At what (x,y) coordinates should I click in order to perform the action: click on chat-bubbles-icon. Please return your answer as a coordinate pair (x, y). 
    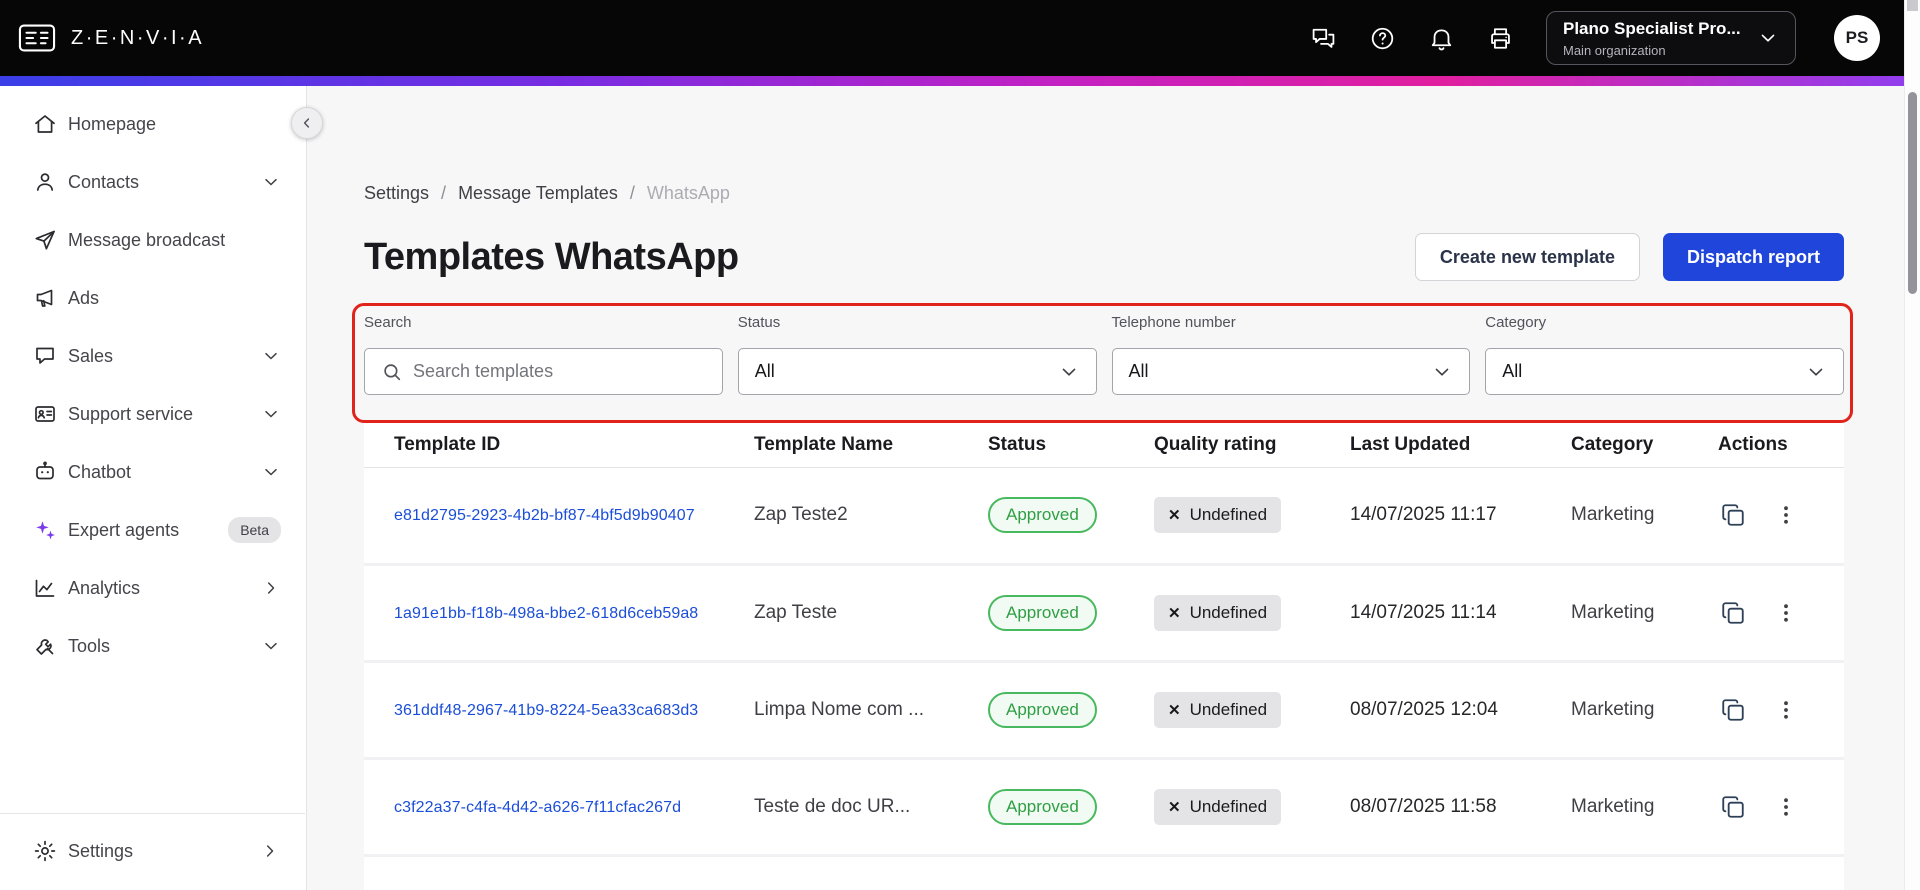
    Looking at the image, I should click on (1323, 38).